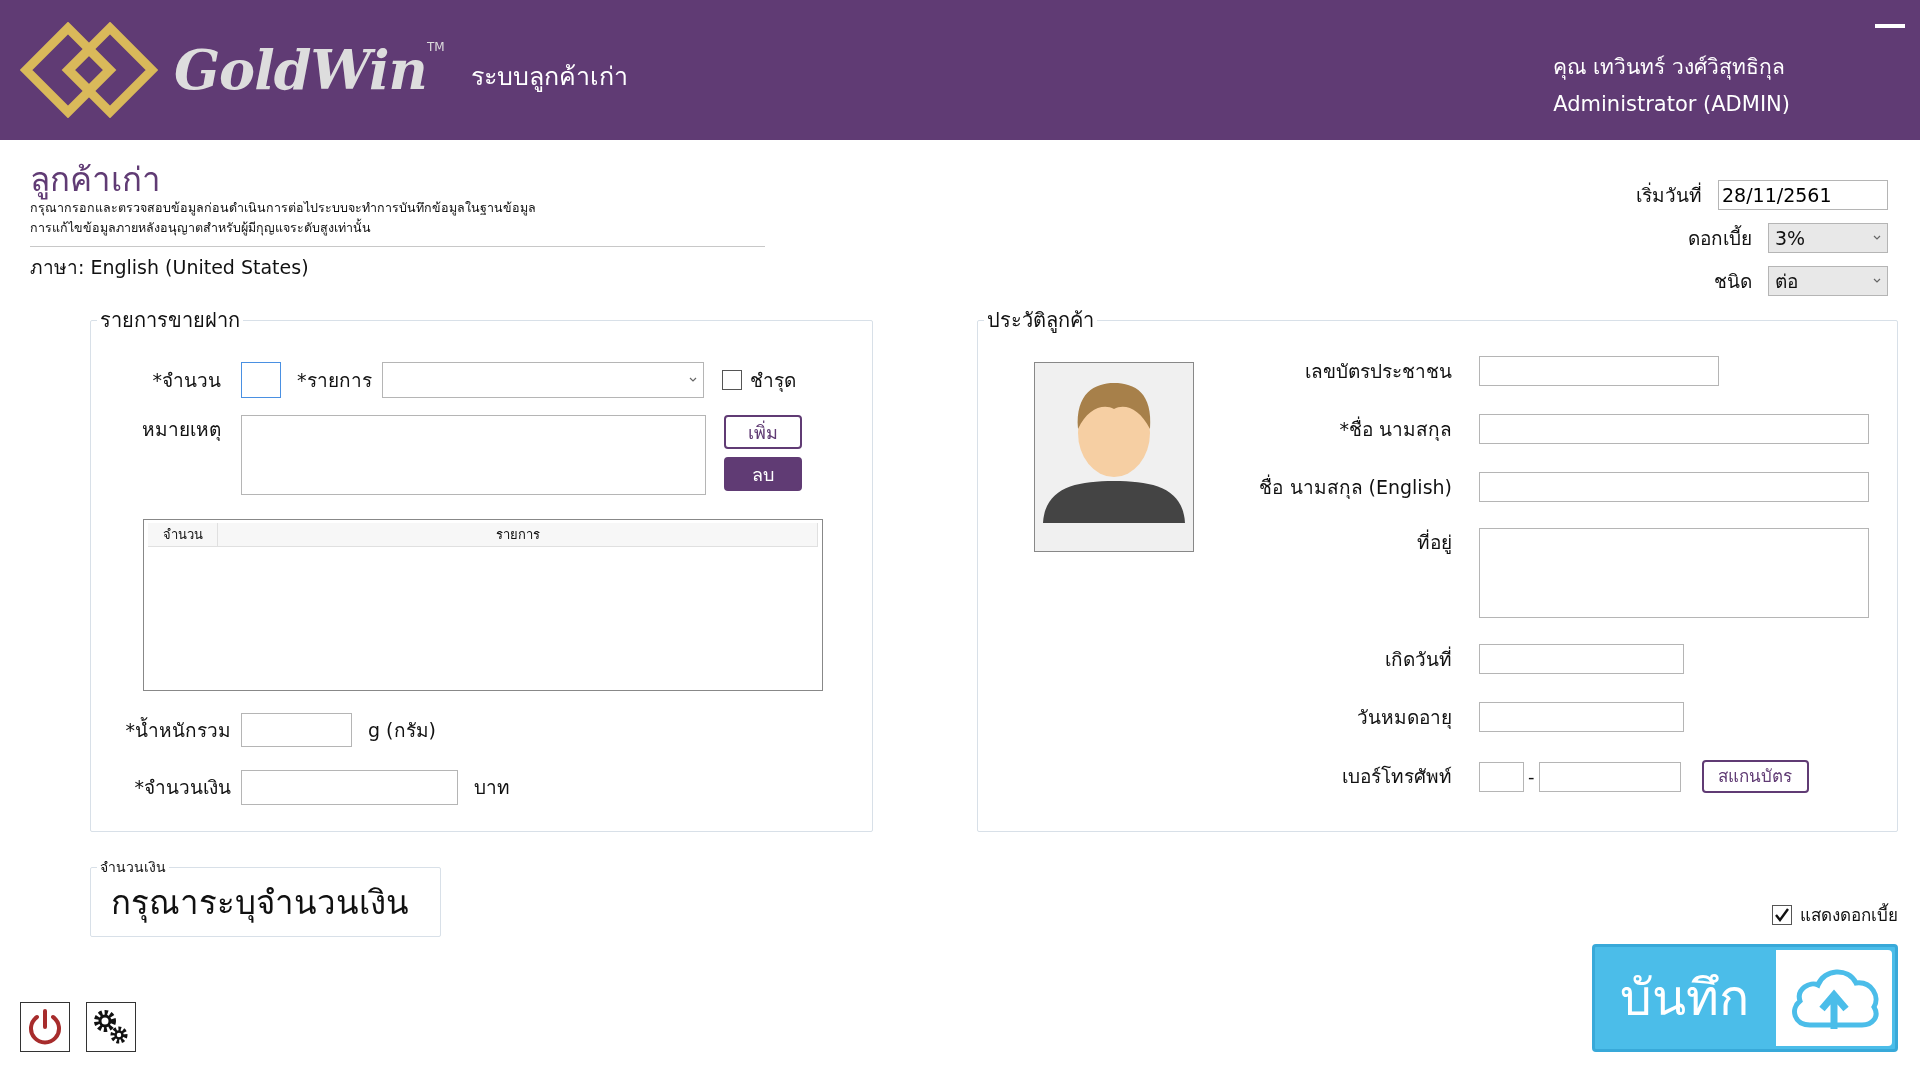 Image resolution: width=1920 pixels, height=1080 pixels. Describe the element at coordinates (170, 268) in the screenshot. I see `language-label: ภาษา: English (United States)` at that location.